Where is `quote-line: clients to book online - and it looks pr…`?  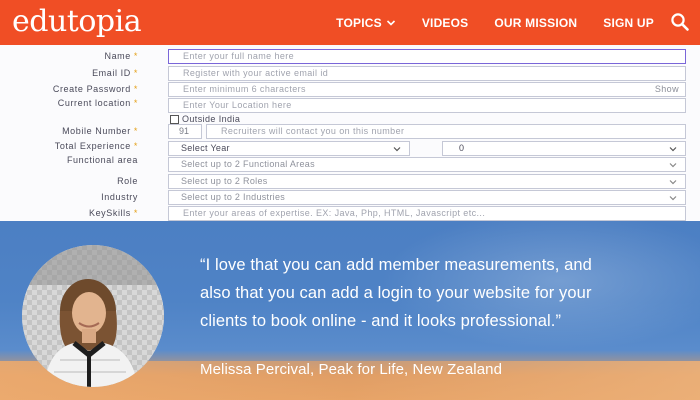
quote-line: clients to book online - and it looks pr… is located at coordinates (381, 321).